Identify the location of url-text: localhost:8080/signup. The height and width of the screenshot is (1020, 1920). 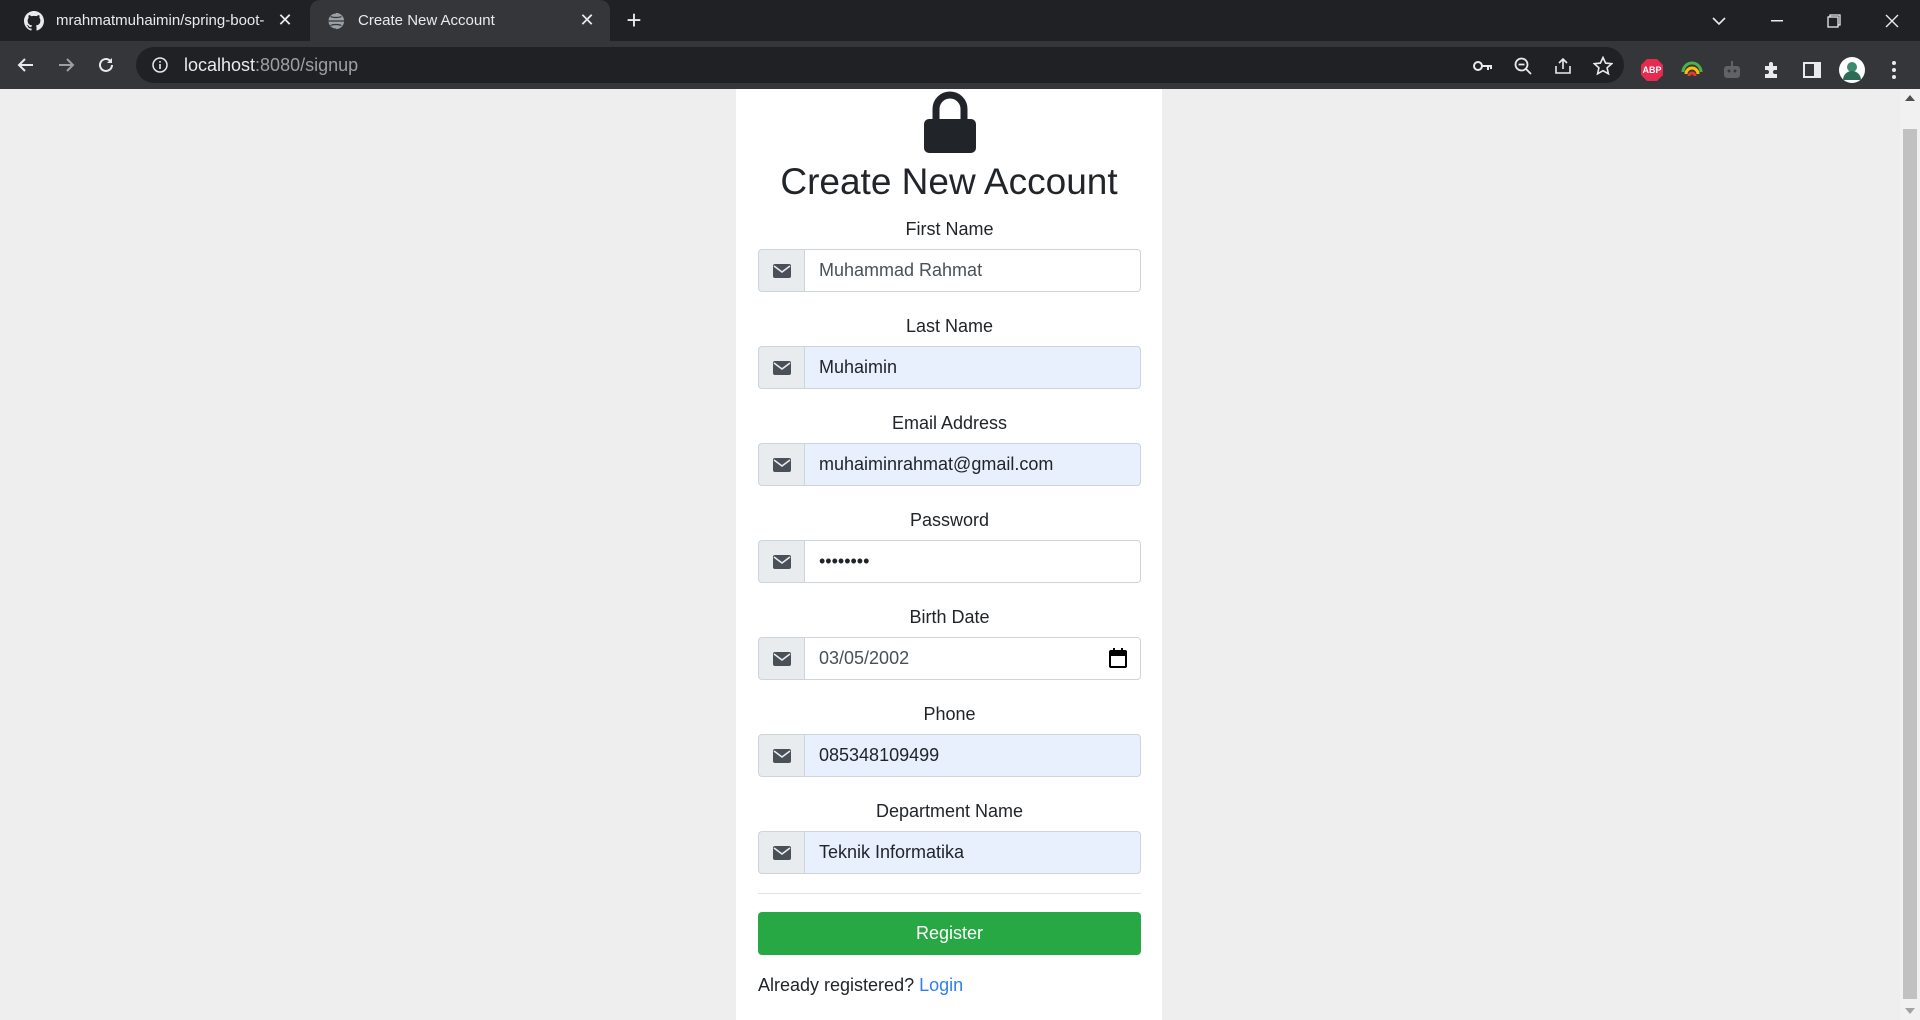
(271, 65).